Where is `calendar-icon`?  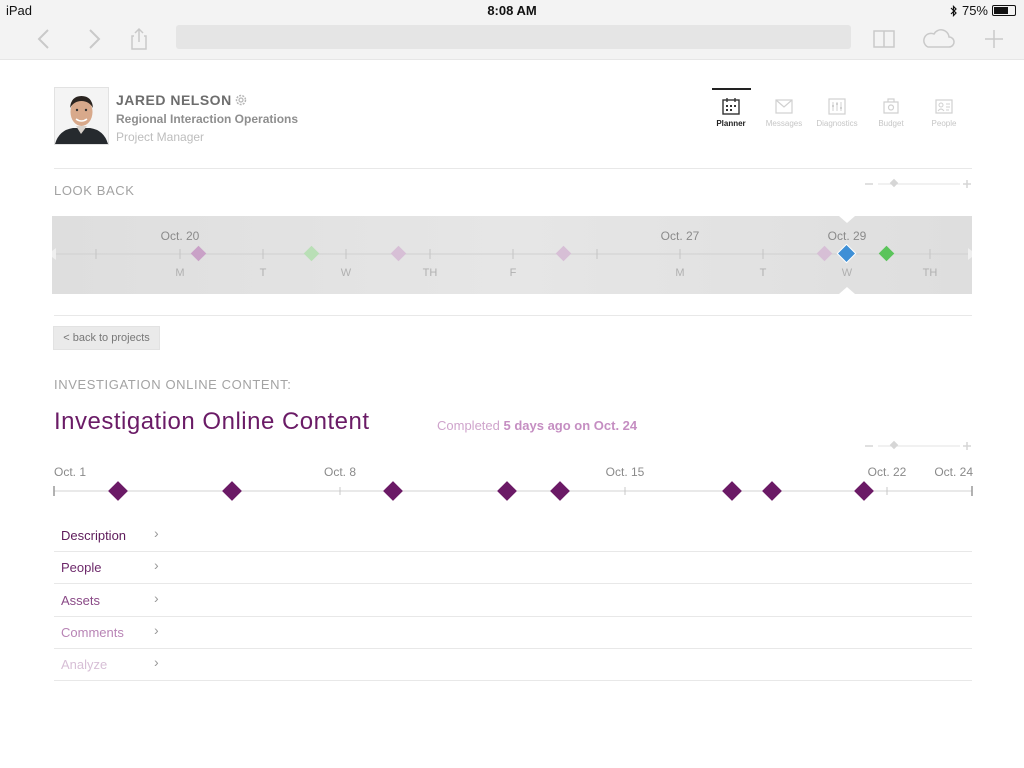
calendar-icon is located at coordinates (731, 106).